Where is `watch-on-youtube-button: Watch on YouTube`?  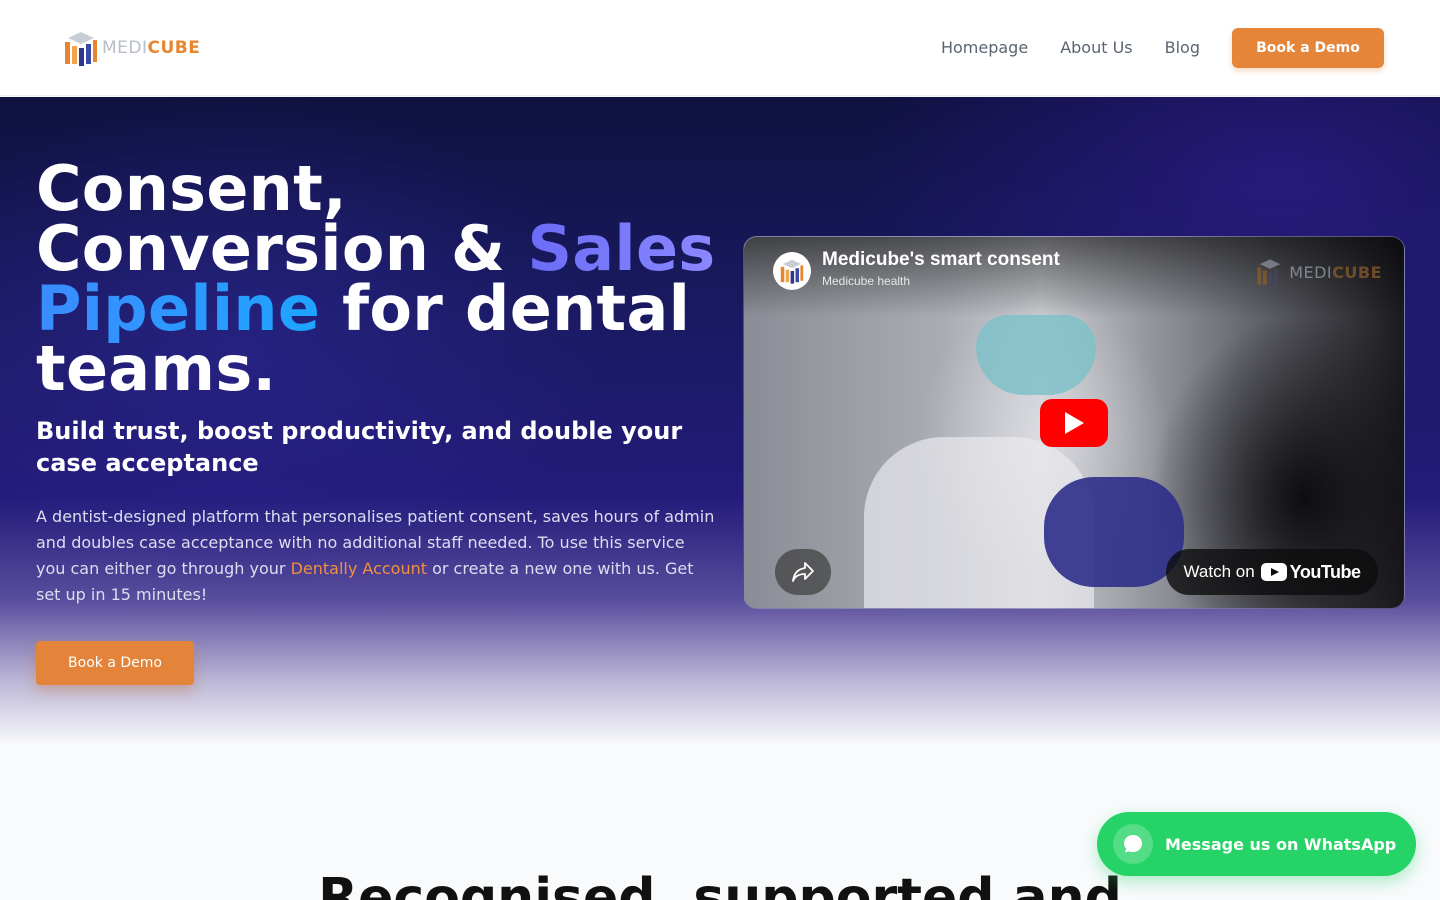
watch-on-youtube-button: Watch on YouTube is located at coordinates (1272, 572).